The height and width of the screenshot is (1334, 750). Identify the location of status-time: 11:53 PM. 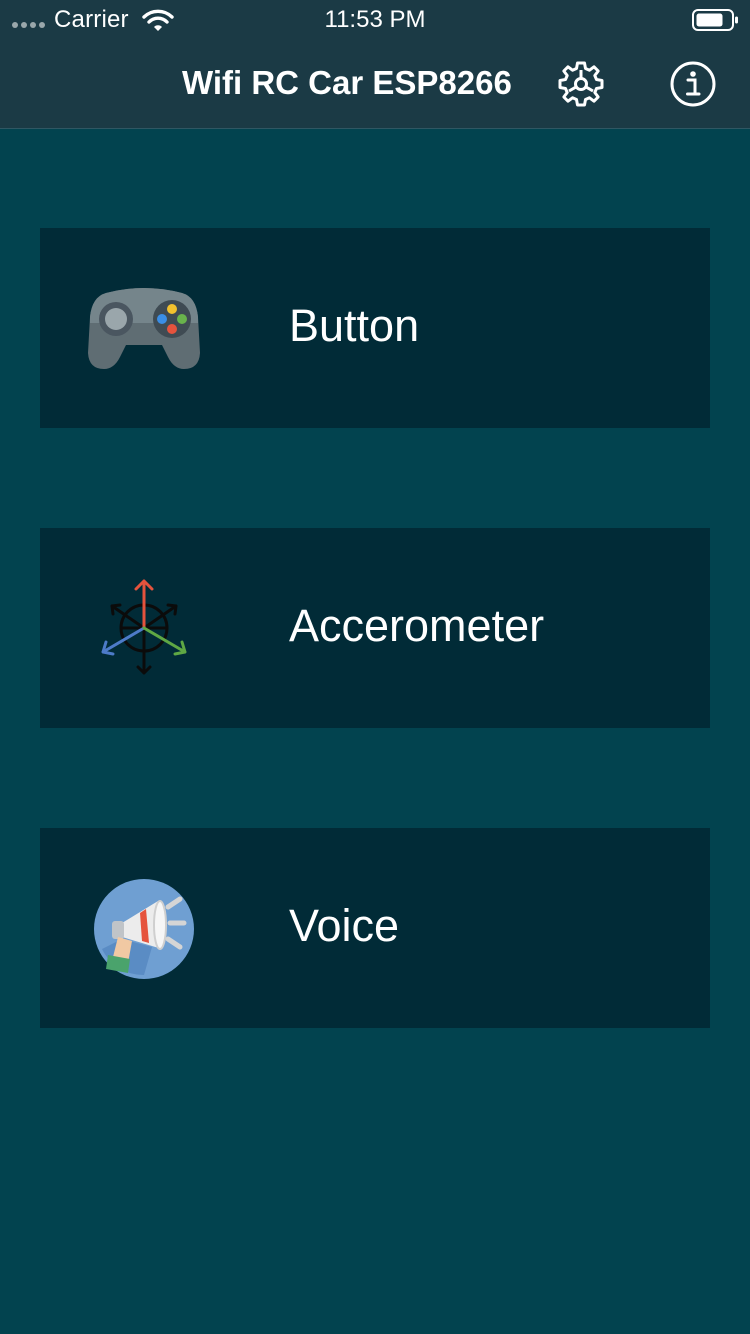
(375, 19).